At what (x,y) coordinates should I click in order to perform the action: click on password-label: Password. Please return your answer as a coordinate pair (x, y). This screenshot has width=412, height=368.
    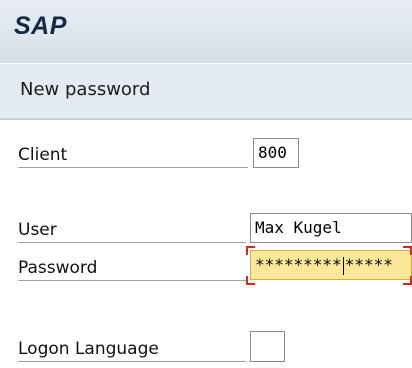
    Looking at the image, I should click on (132, 268).